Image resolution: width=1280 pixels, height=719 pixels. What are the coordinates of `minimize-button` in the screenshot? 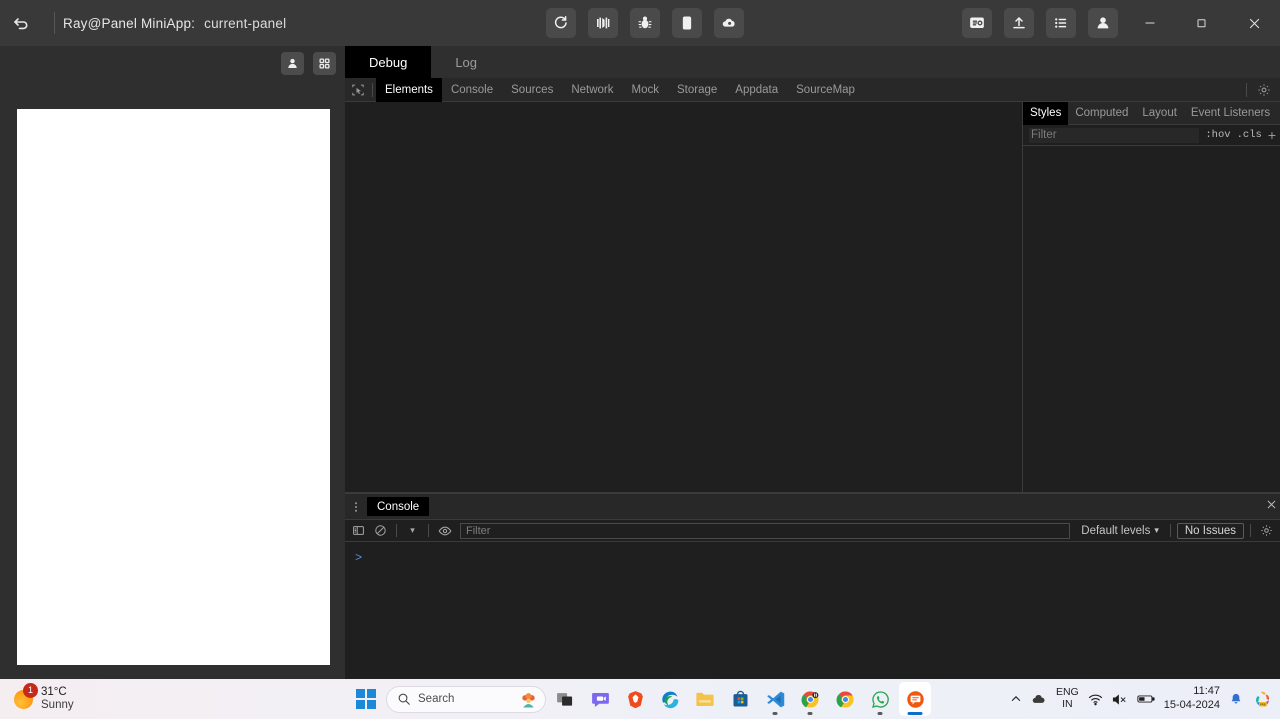 It's located at (1150, 23).